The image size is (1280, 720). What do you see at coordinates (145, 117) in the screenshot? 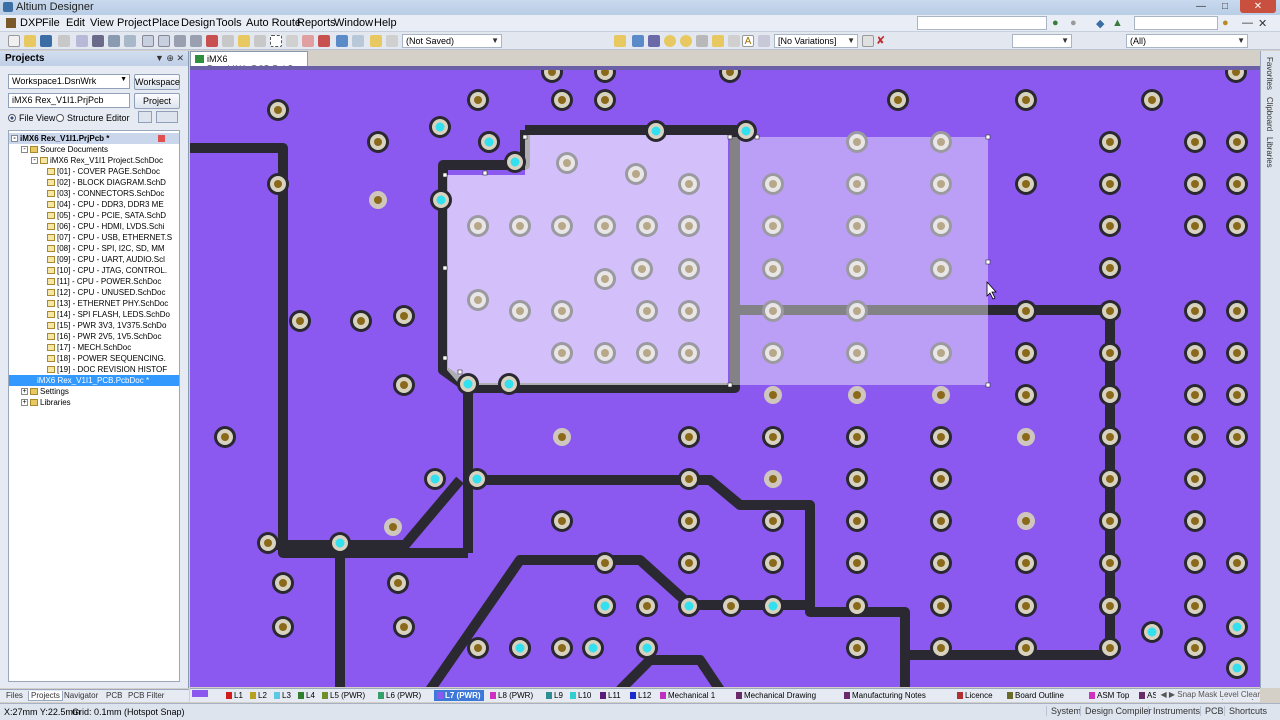
I see `panel-refresh-icon` at bounding box center [145, 117].